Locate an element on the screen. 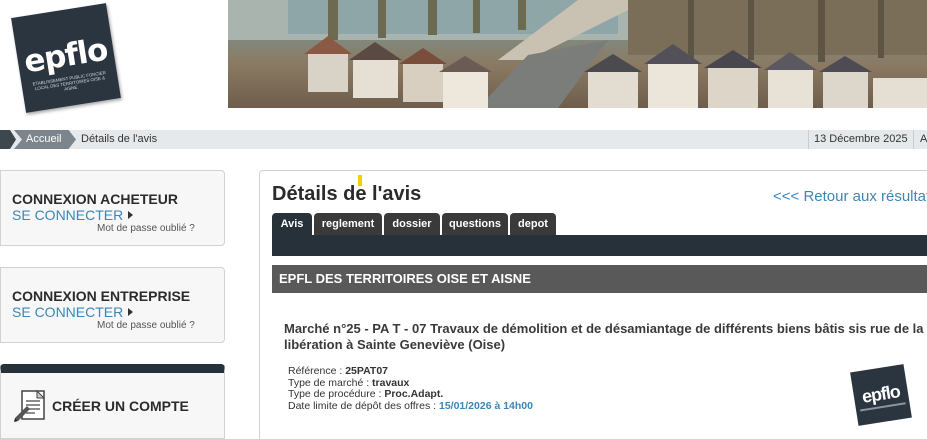  connexion-acheteur-title: CONNEXION ACHETEUR is located at coordinates (95, 199).